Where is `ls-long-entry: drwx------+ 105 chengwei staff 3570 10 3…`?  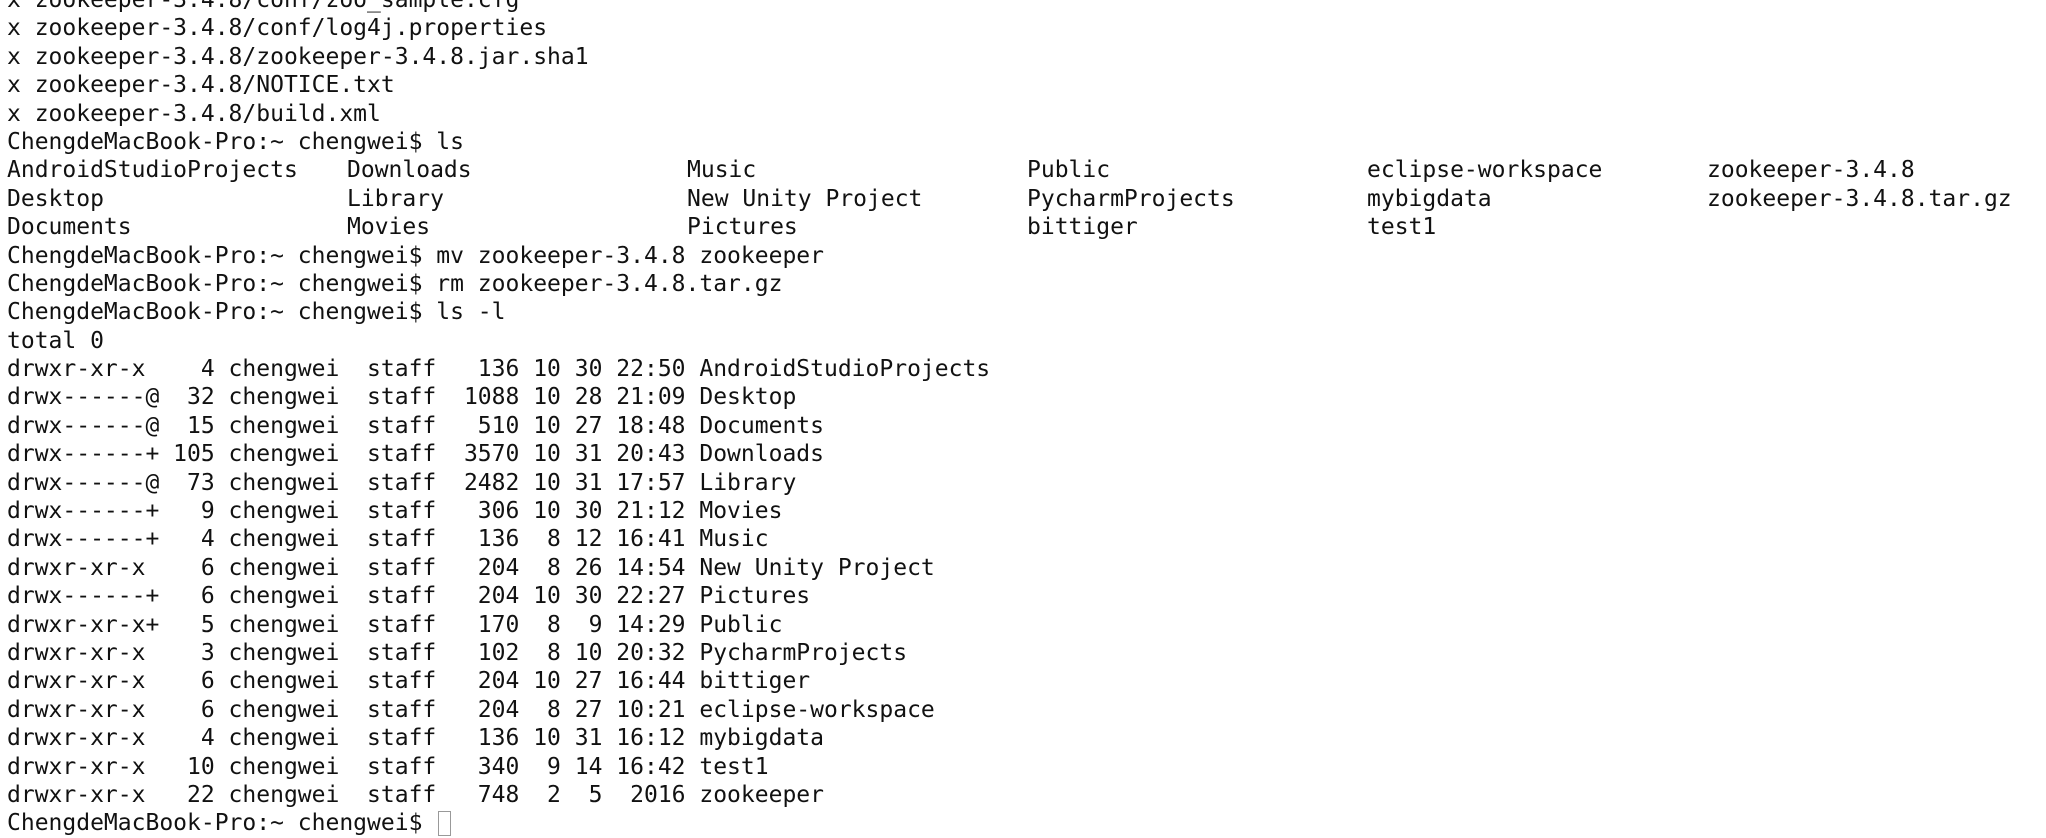
ls-long-entry: drwx------+ 105 chengwei staff 3570 10 3… is located at coordinates (415, 454).